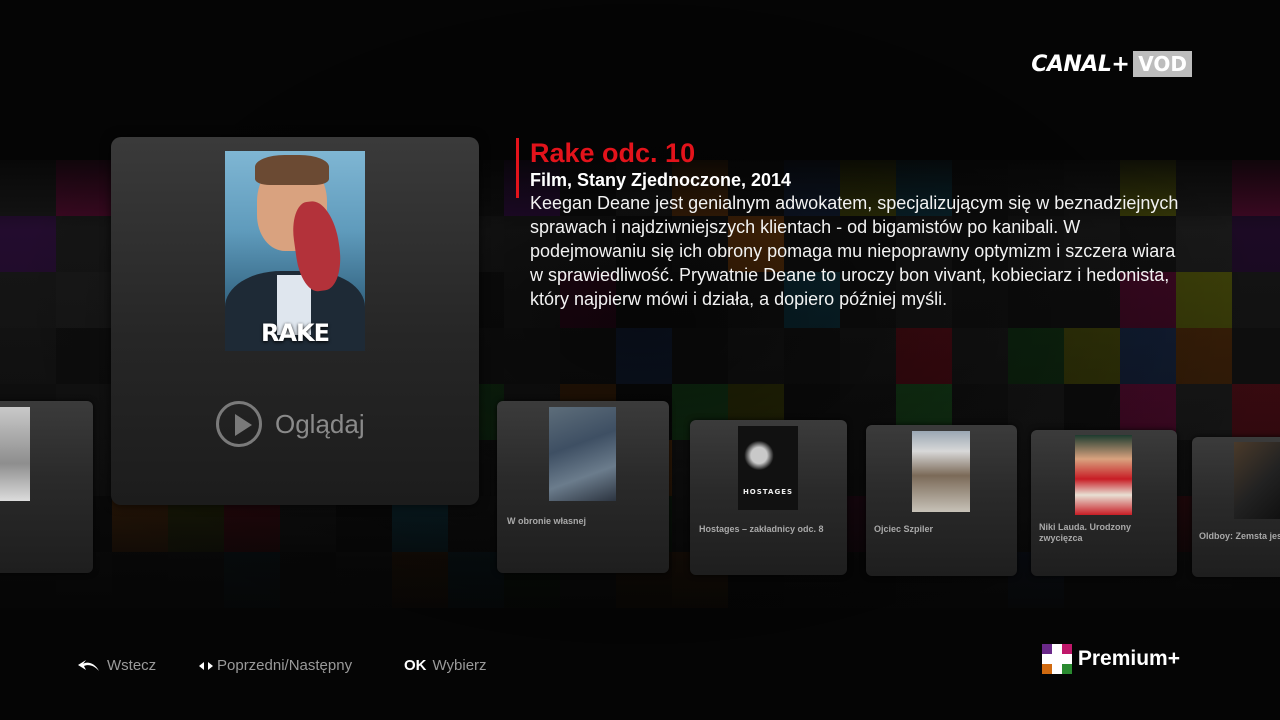 The image size is (1280, 720). What do you see at coordinates (904, 529) in the screenshot?
I see `carousel-title-3: Ojciec Szpiler` at bounding box center [904, 529].